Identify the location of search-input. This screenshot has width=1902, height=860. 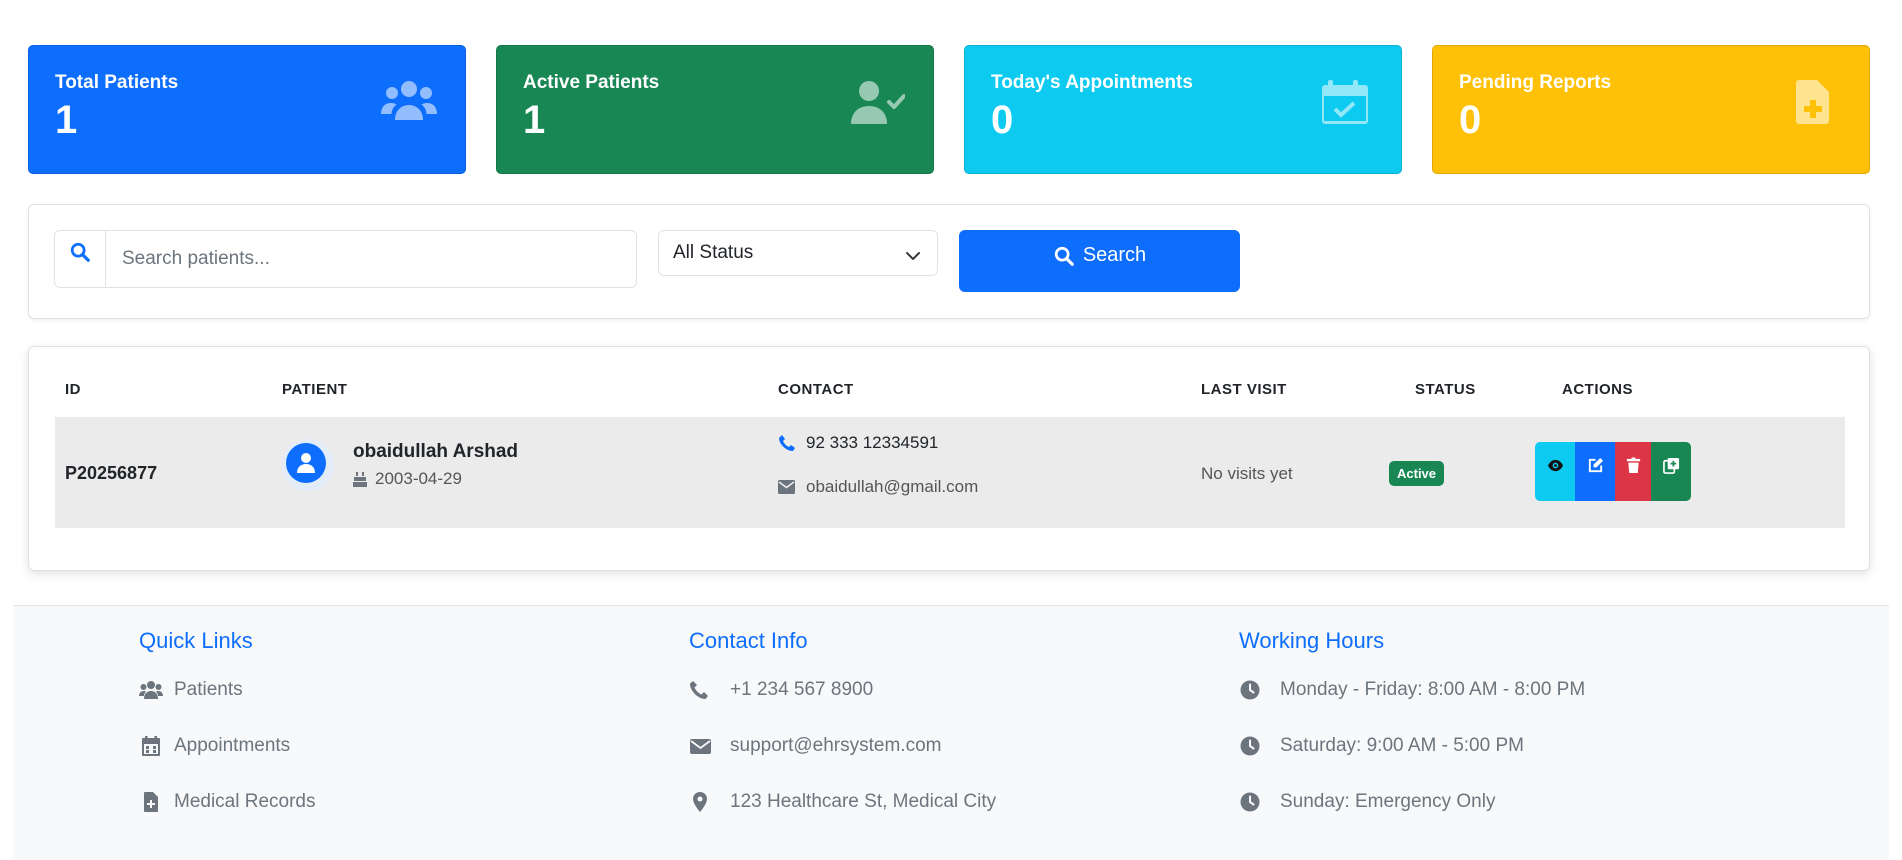
(371, 259).